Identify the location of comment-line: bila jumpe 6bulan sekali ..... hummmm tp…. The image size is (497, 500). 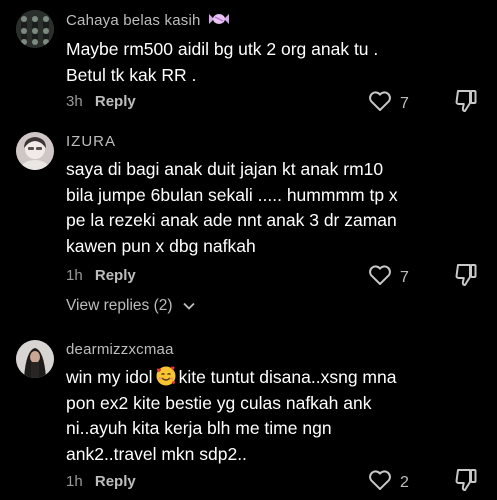
(232, 194).